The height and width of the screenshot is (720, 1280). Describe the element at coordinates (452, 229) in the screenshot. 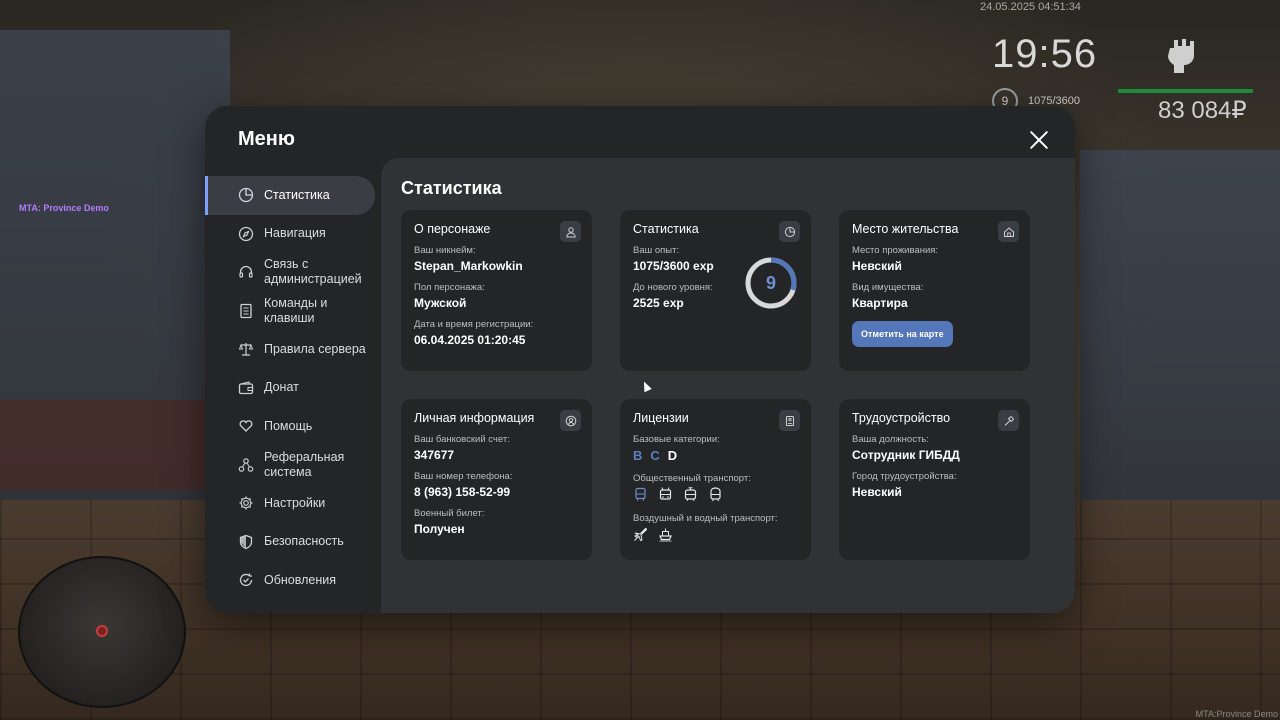

I see `card-title: О персонаже` at that location.